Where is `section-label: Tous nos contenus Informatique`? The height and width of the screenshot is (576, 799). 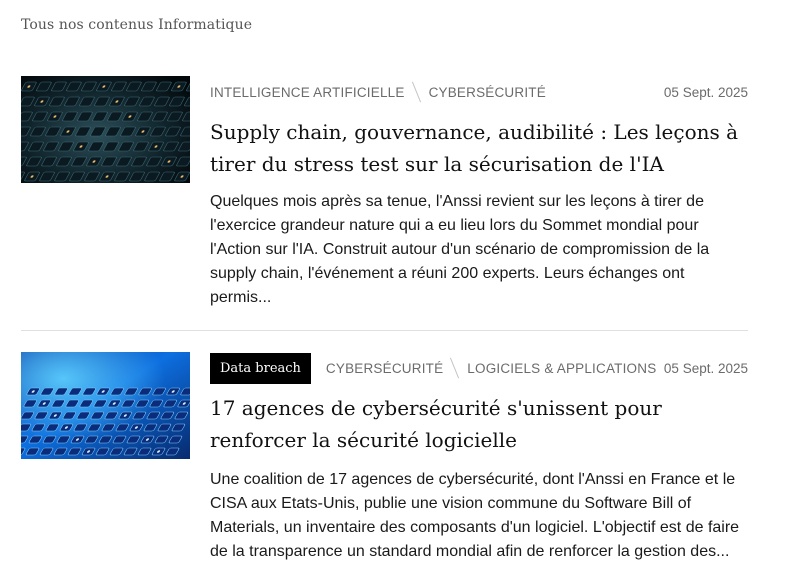 section-label: Tous nos contenus Informatique is located at coordinates (137, 25).